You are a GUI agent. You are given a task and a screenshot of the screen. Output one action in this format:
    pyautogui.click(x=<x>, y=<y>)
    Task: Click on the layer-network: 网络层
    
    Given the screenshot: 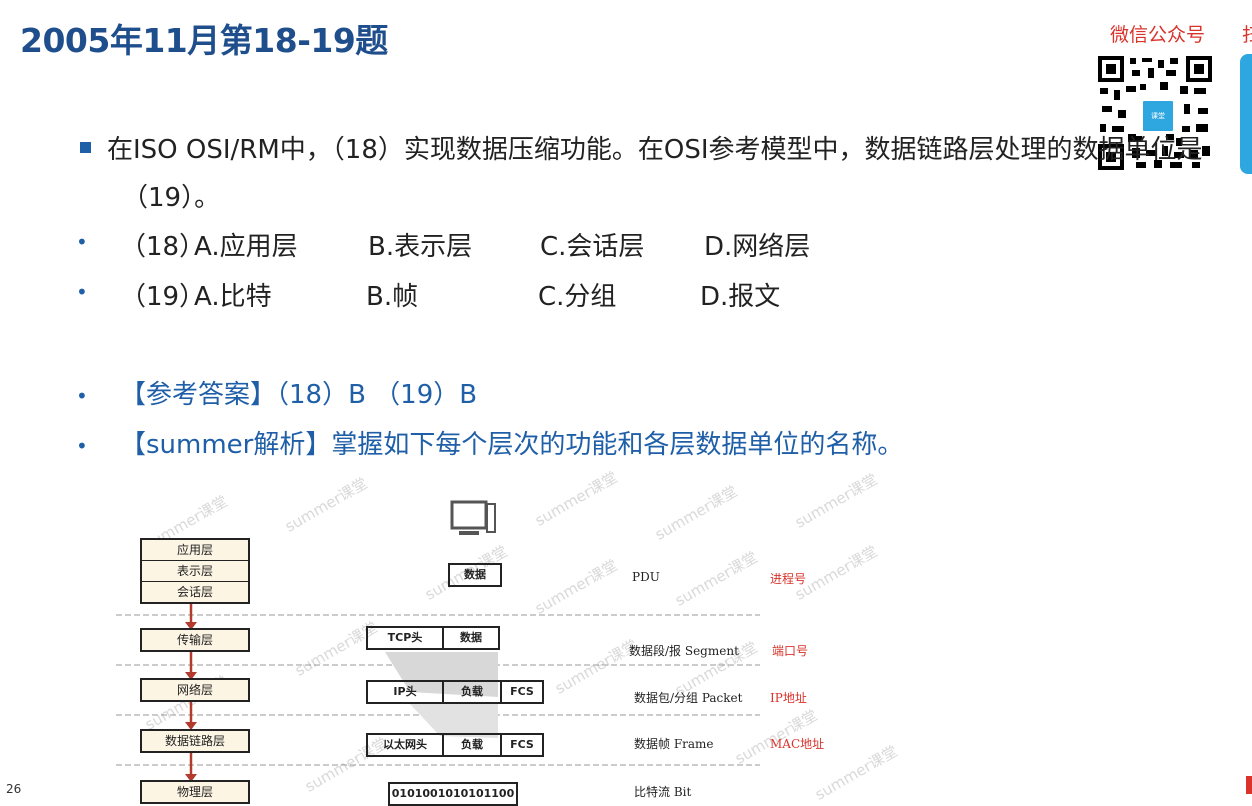 What is the action you would take?
    pyautogui.click(x=195, y=690)
    